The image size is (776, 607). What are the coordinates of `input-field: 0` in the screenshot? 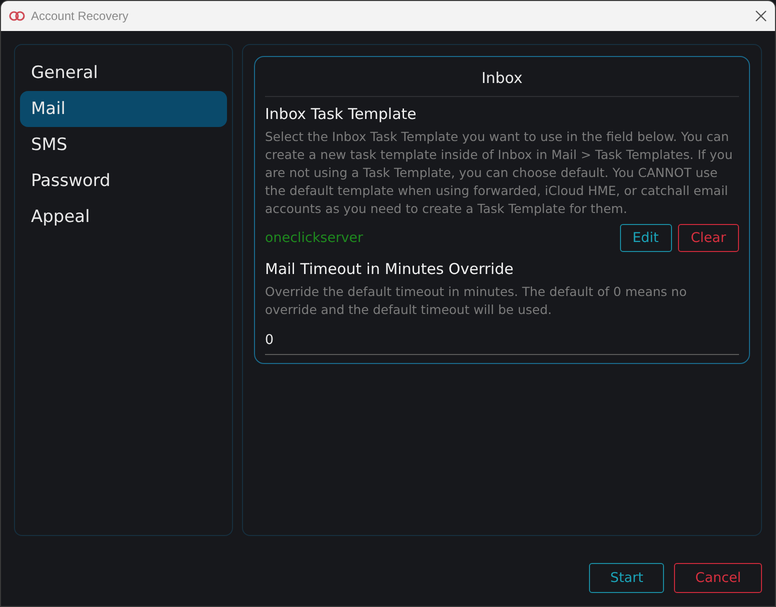 It's located at (502, 341).